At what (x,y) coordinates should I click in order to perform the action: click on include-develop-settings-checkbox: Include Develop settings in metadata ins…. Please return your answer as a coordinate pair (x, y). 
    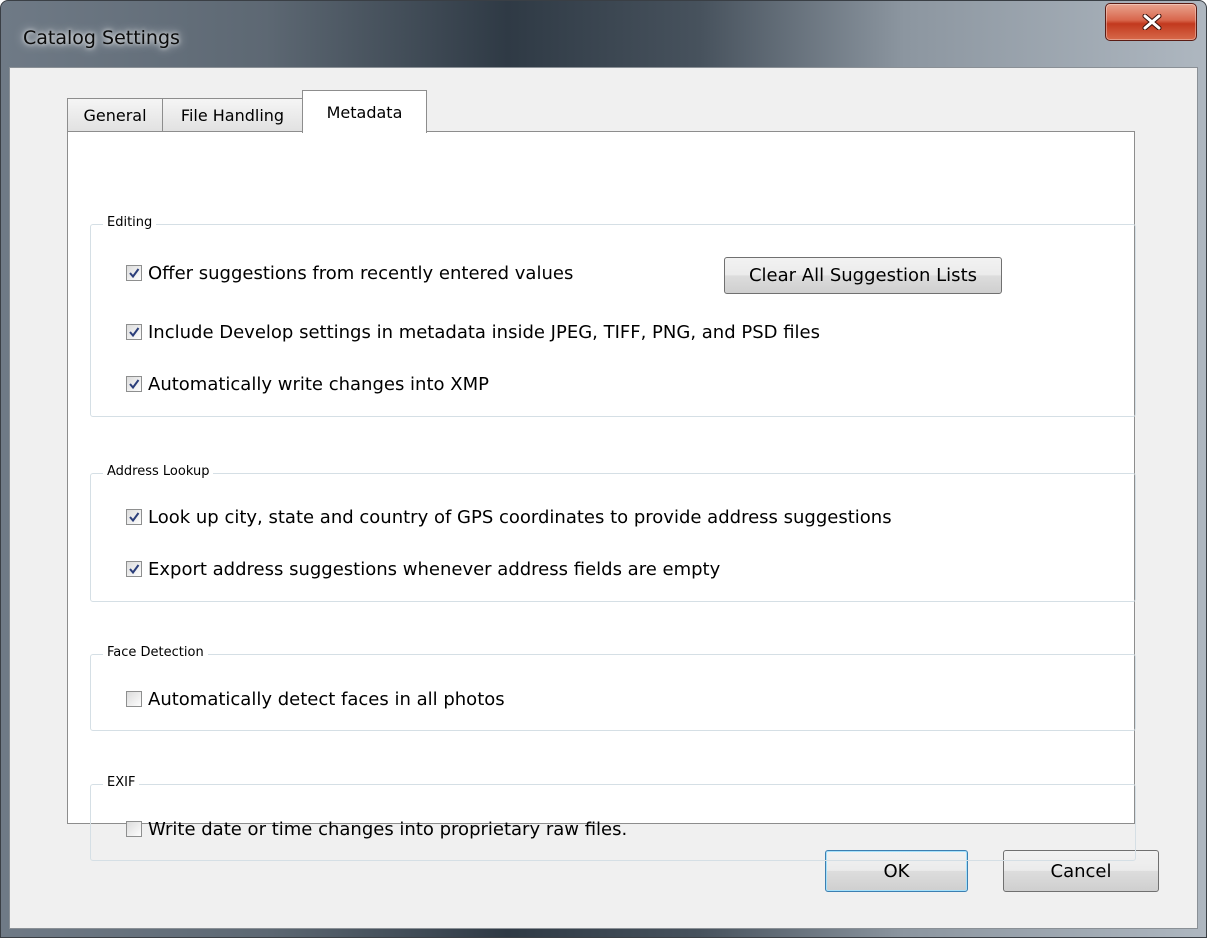
    Looking at the image, I should click on (473, 332).